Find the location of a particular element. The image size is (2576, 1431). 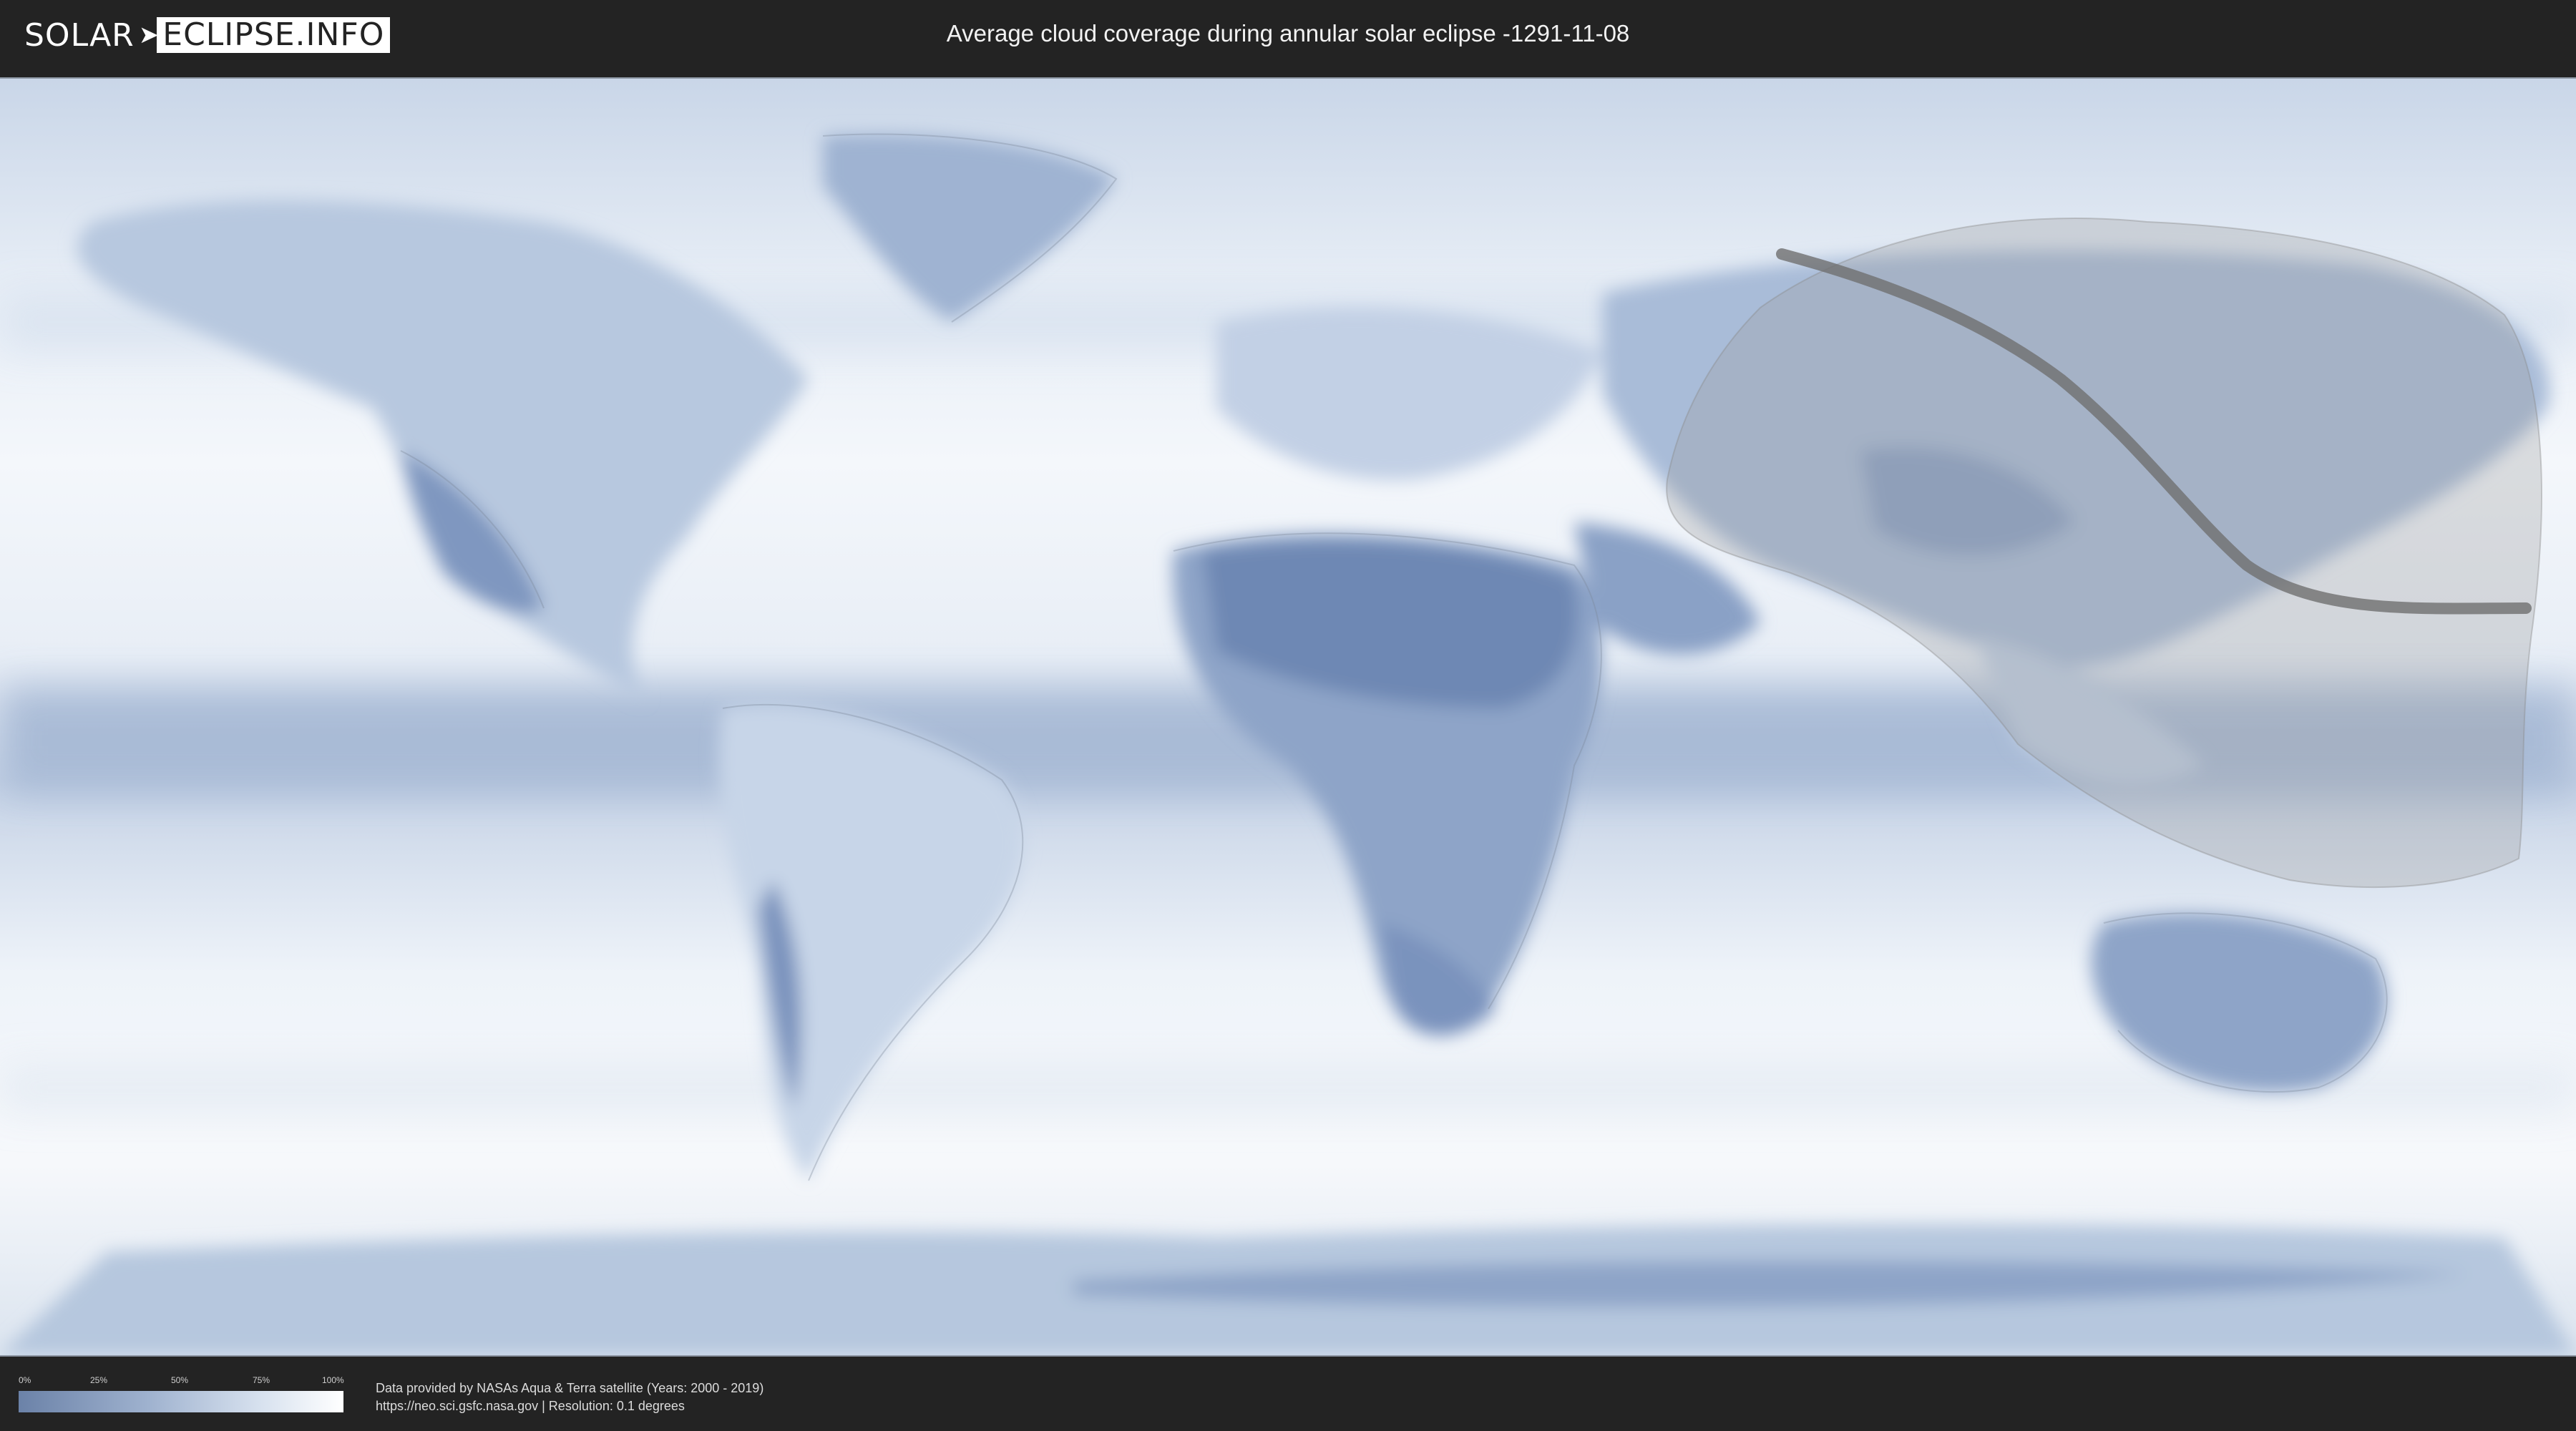

legend-tick-75: 75% is located at coordinates (261, 1380).